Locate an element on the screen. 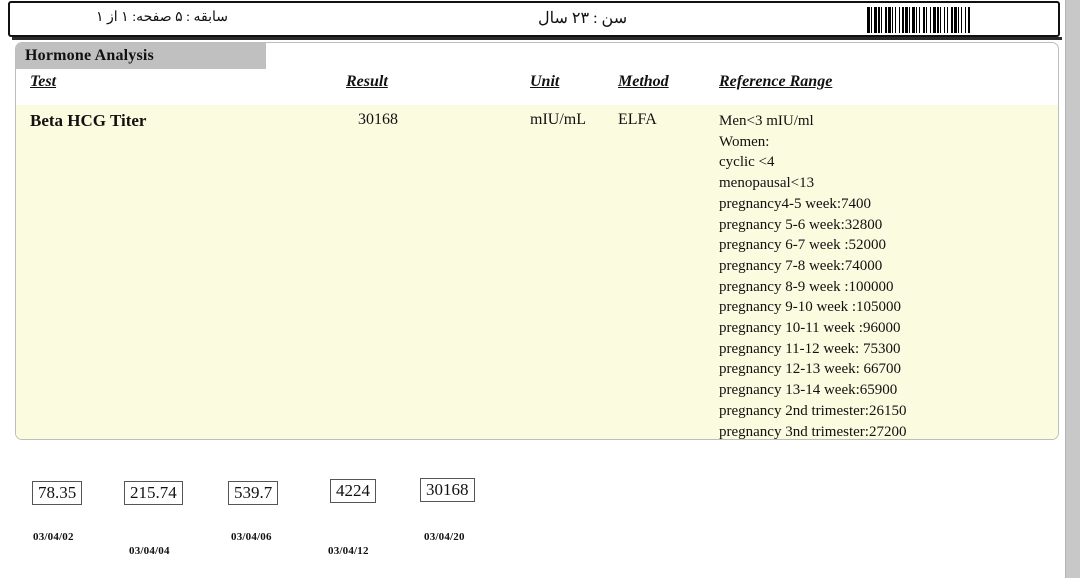 The height and width of the screenshot is (578, 1080). reference-range-line: pregnancy 12-13 week: 66700 is located at coordinates (810, 369).